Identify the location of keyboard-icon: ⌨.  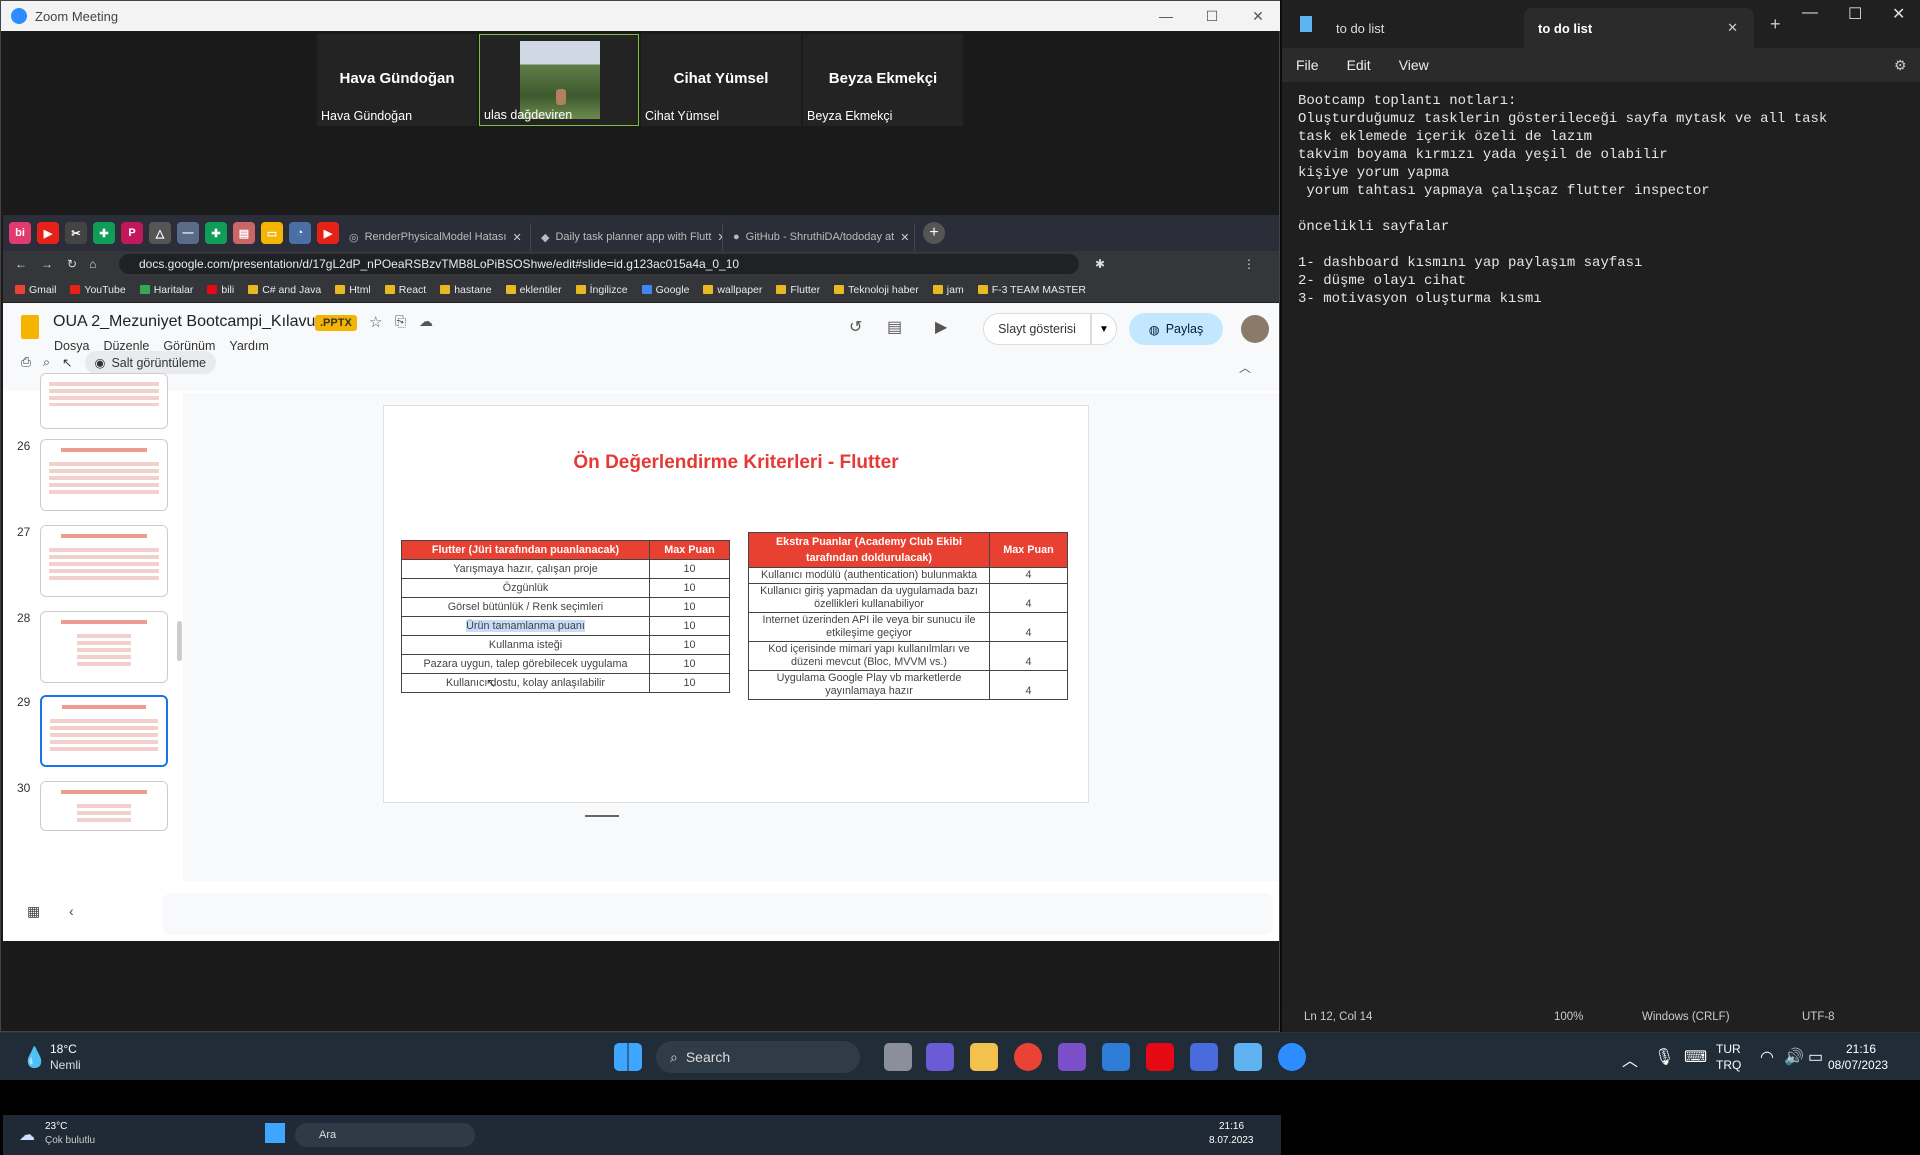
(1695, 1057).